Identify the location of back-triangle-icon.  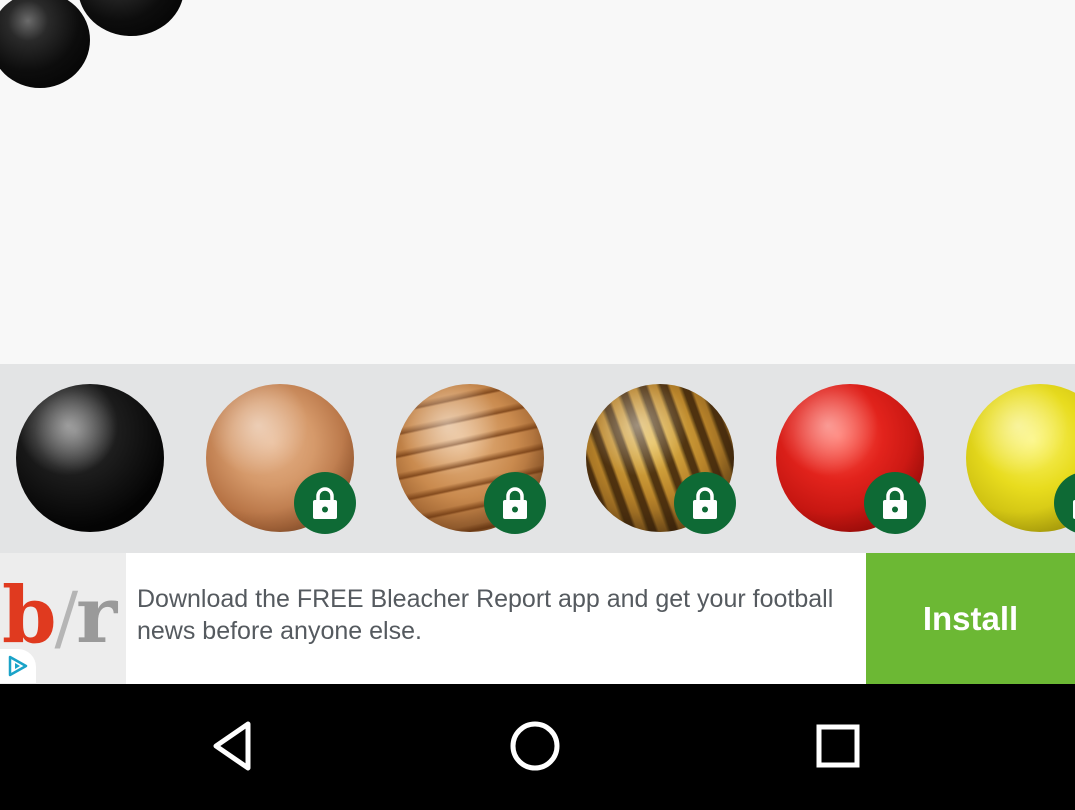
(232, 746).